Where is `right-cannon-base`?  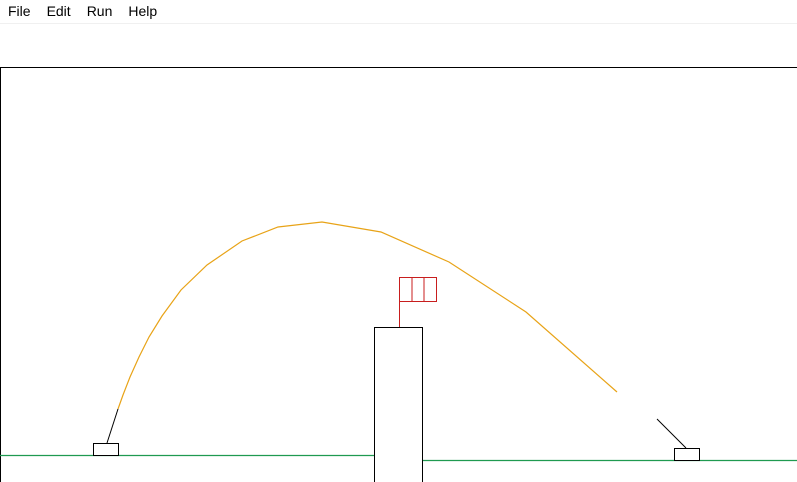 right-cannon-base is located at coordinates (687, 454).